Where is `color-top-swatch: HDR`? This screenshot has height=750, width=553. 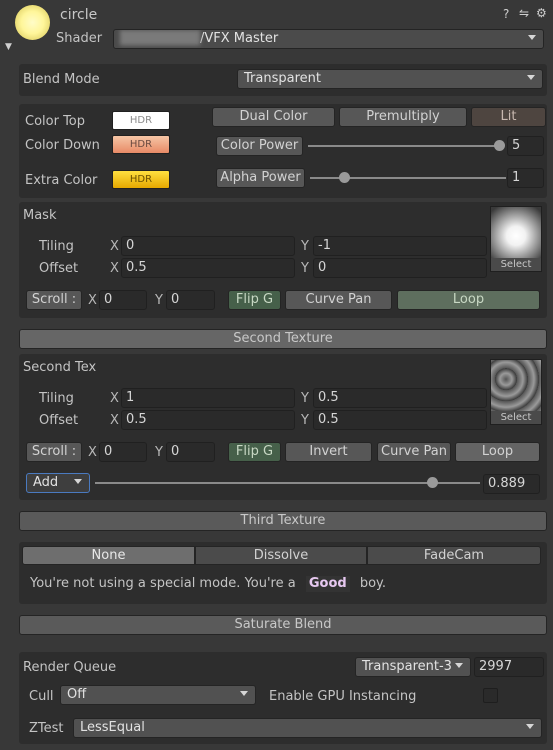 color-top-swatch: HDR is located at coordinates (141, 120).